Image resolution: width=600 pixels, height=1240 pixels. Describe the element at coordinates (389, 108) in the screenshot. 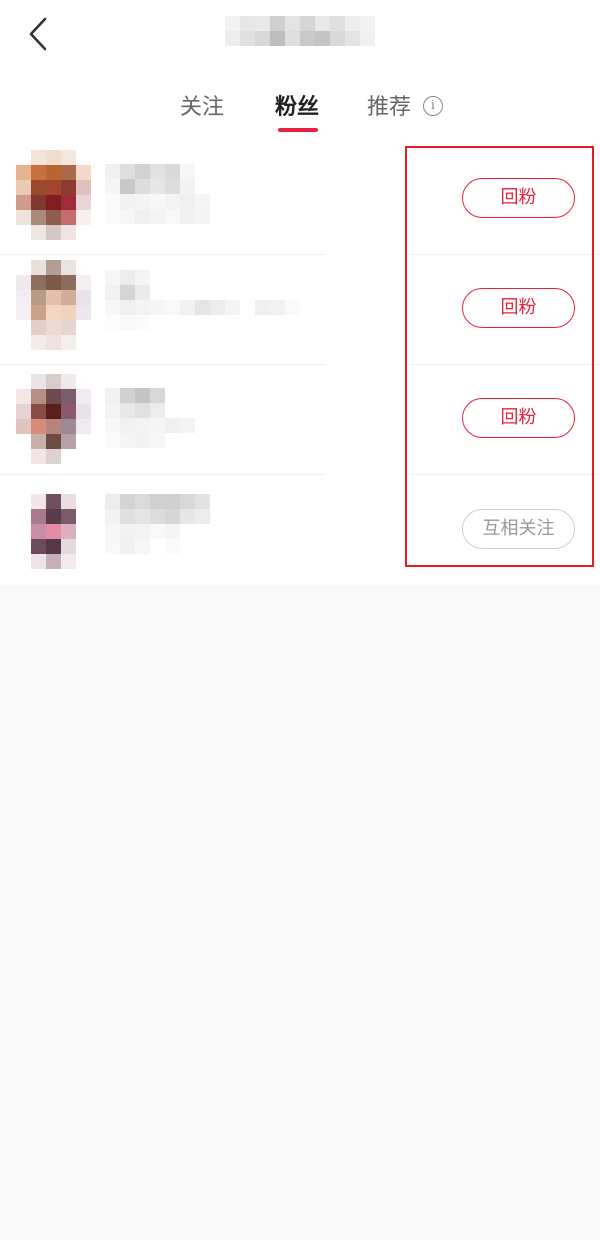

I see `tab-recommended: 推荐` at that location.